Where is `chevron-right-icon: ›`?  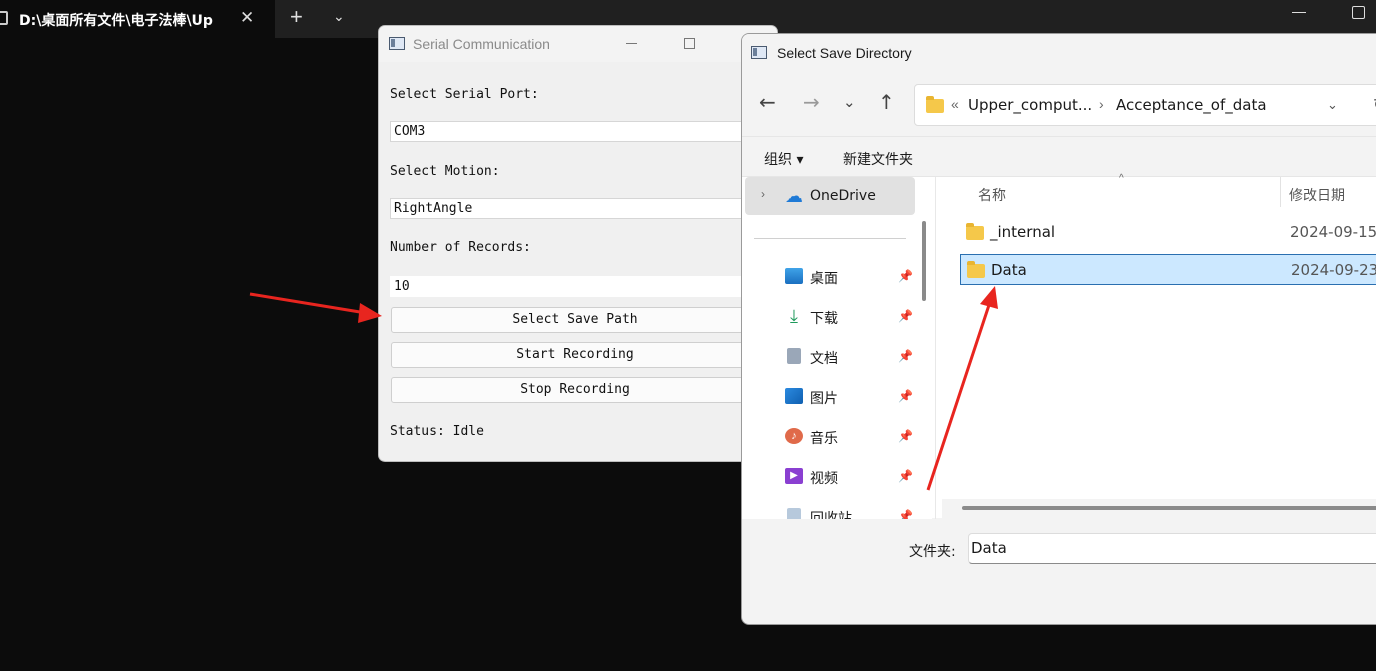 chevron-right-icon: › is located at coordinates (763, 194).